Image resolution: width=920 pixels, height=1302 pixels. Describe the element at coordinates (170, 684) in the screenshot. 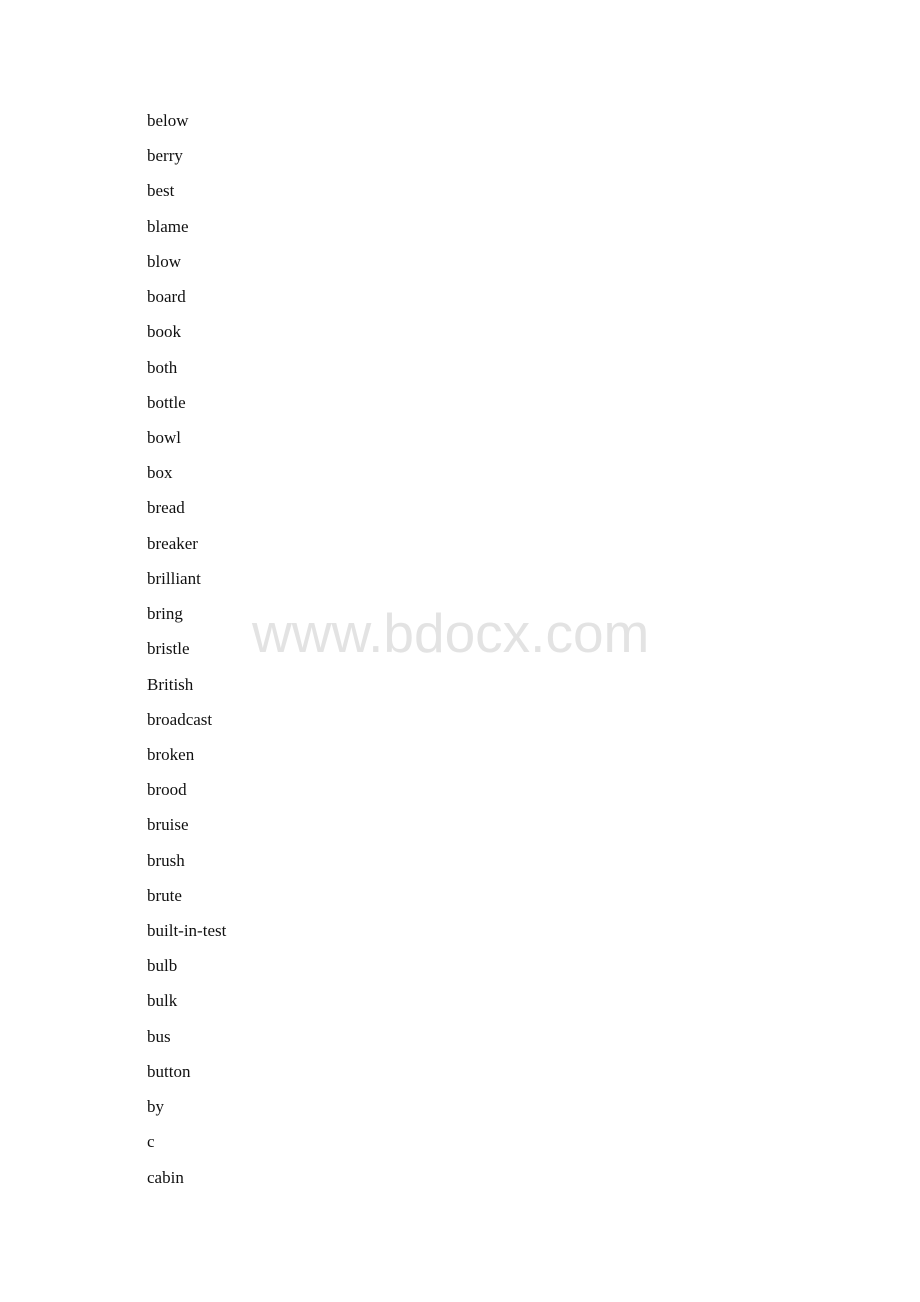

I see `word-item: British` at that location.